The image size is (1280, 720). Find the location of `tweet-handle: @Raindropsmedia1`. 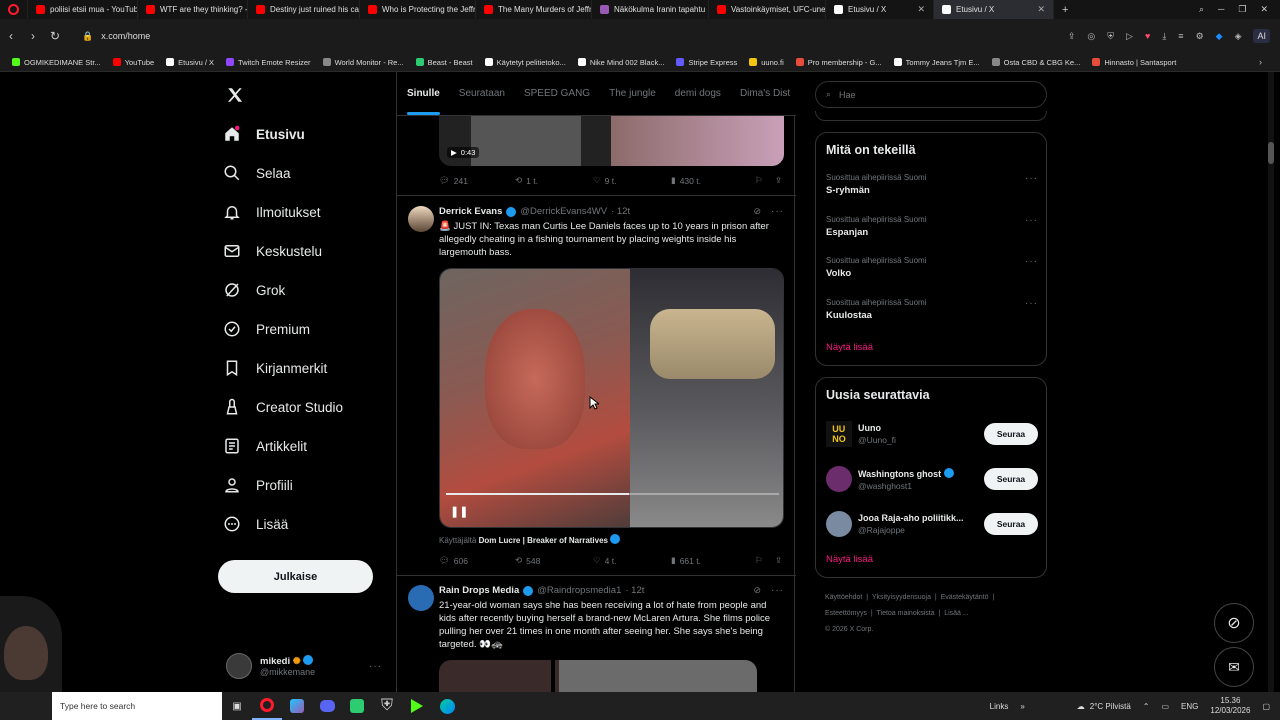

tweet-handle: @Raindropsmedia1 is located at coordinates (579, 590).